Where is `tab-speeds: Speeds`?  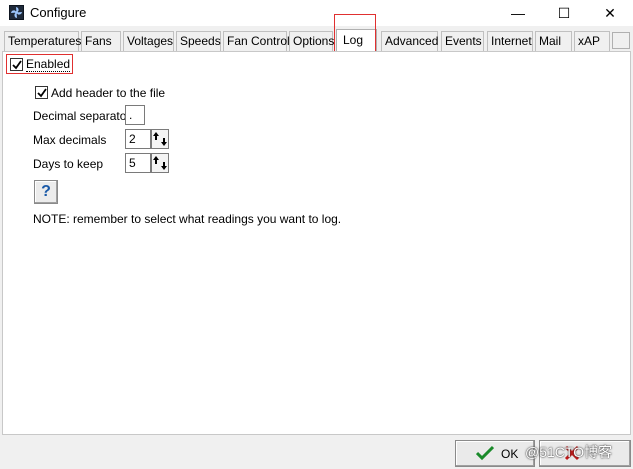 tab-speeds: Speeds is located at coordinates (198, 41).